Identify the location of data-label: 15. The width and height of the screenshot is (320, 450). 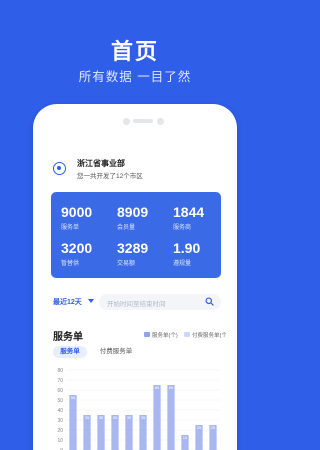
(185, 437).